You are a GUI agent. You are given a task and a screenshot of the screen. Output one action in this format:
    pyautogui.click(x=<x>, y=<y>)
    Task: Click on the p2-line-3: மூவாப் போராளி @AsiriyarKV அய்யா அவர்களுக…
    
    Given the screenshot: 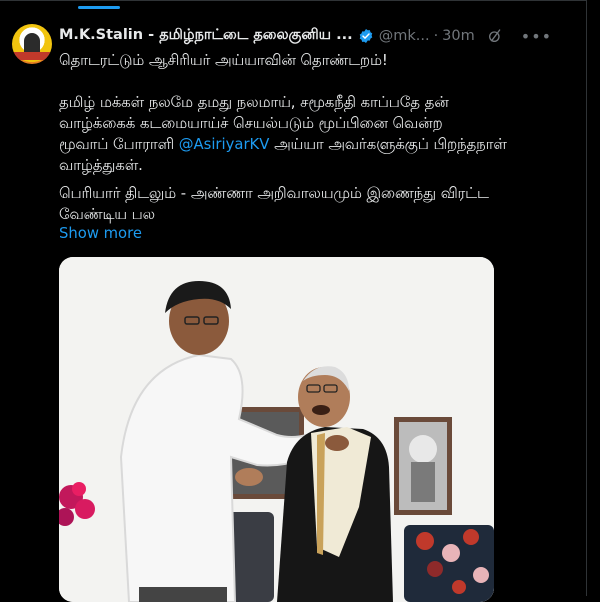 What is the action you would take?
    pyautogui.click(x=319, y=144)
    